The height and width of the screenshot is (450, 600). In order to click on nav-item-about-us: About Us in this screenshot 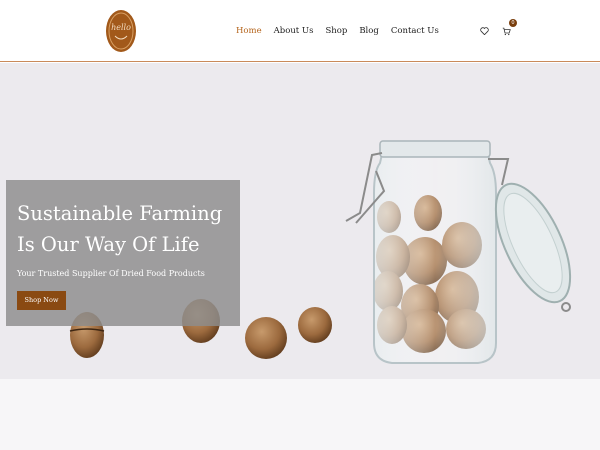, I will do `click(294, 31)`.